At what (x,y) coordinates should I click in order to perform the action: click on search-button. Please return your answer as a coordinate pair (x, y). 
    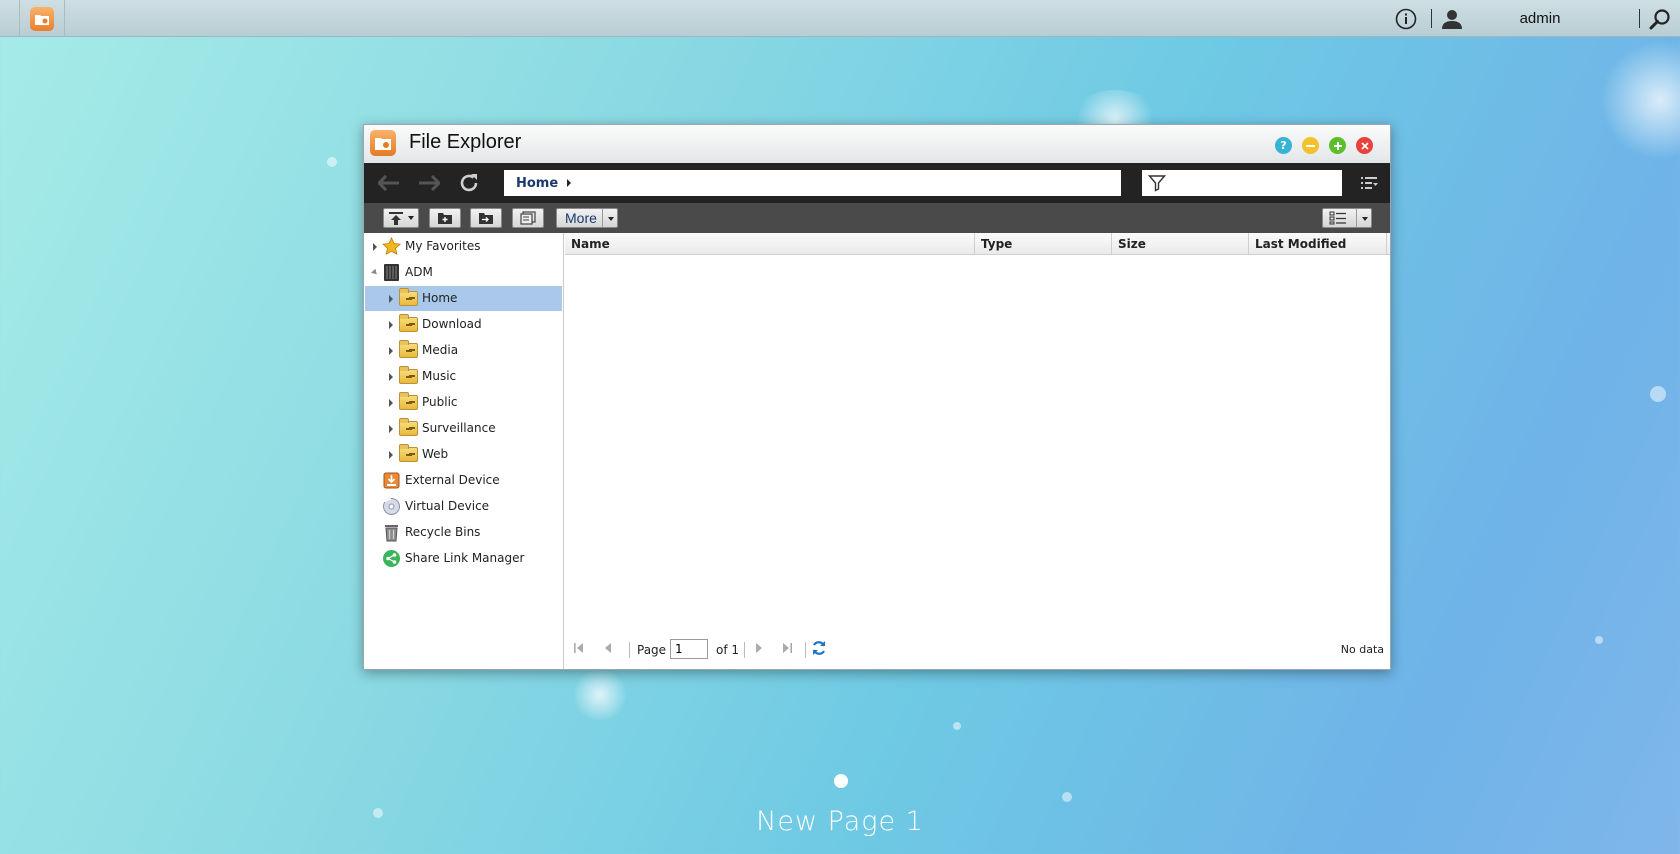
    Looking at the image, I should click on (1660, 18).